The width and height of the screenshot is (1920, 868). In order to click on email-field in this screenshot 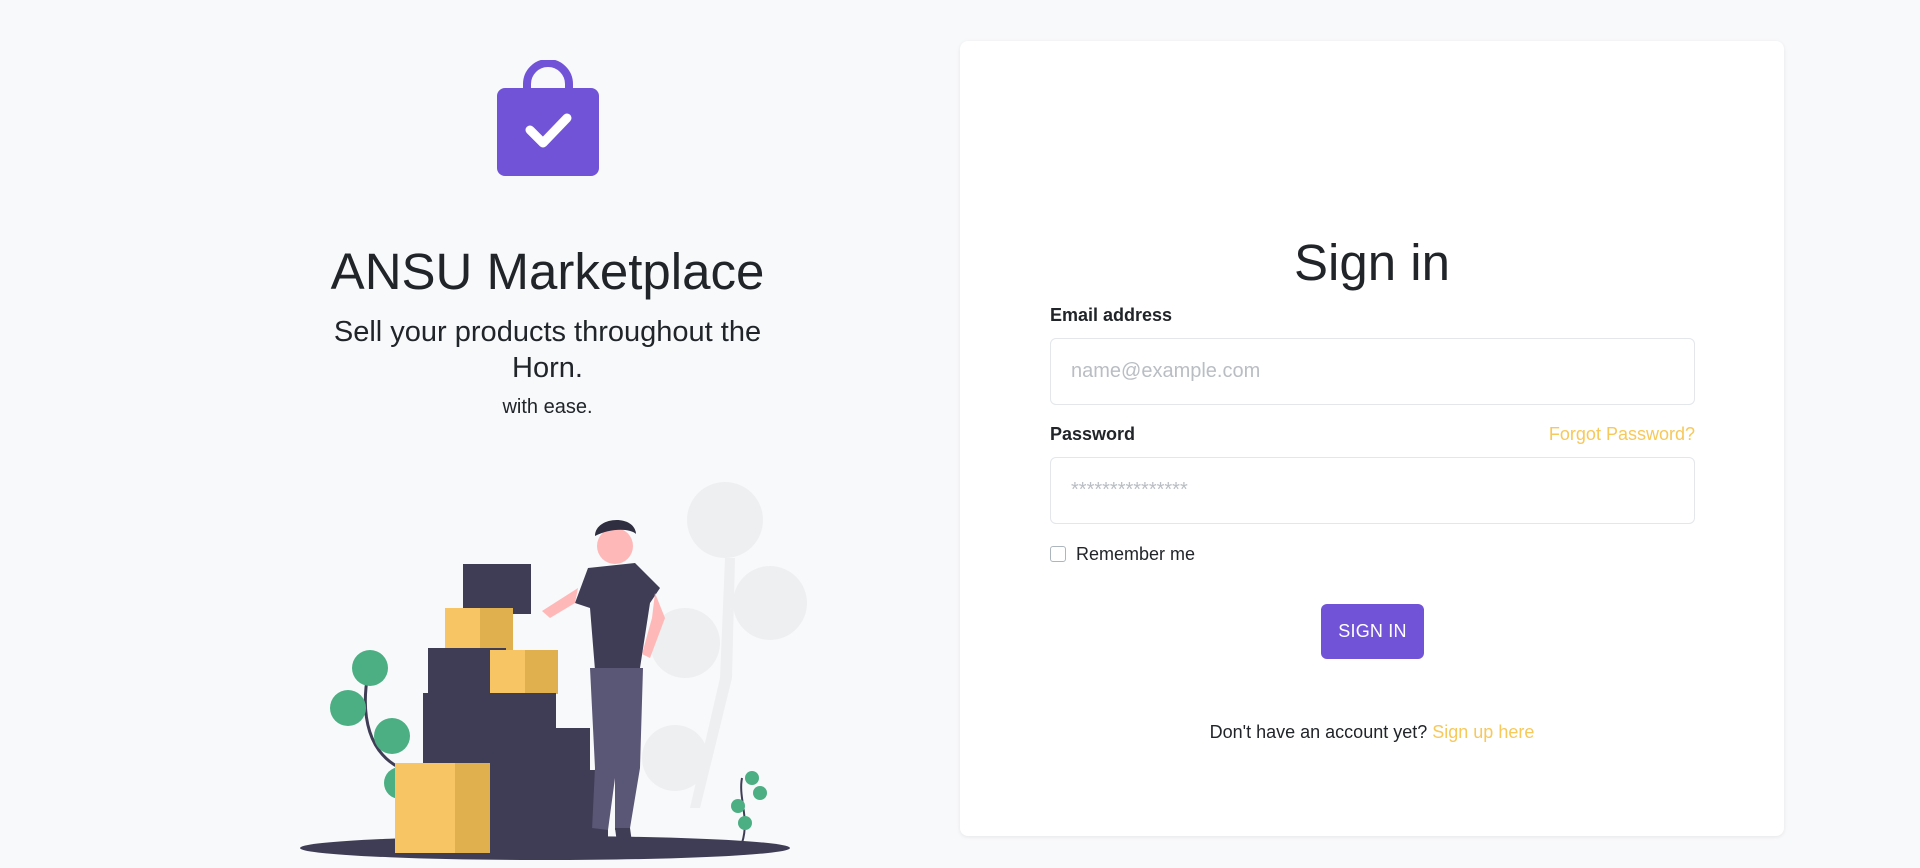, I will do `click(1372, 371)`.